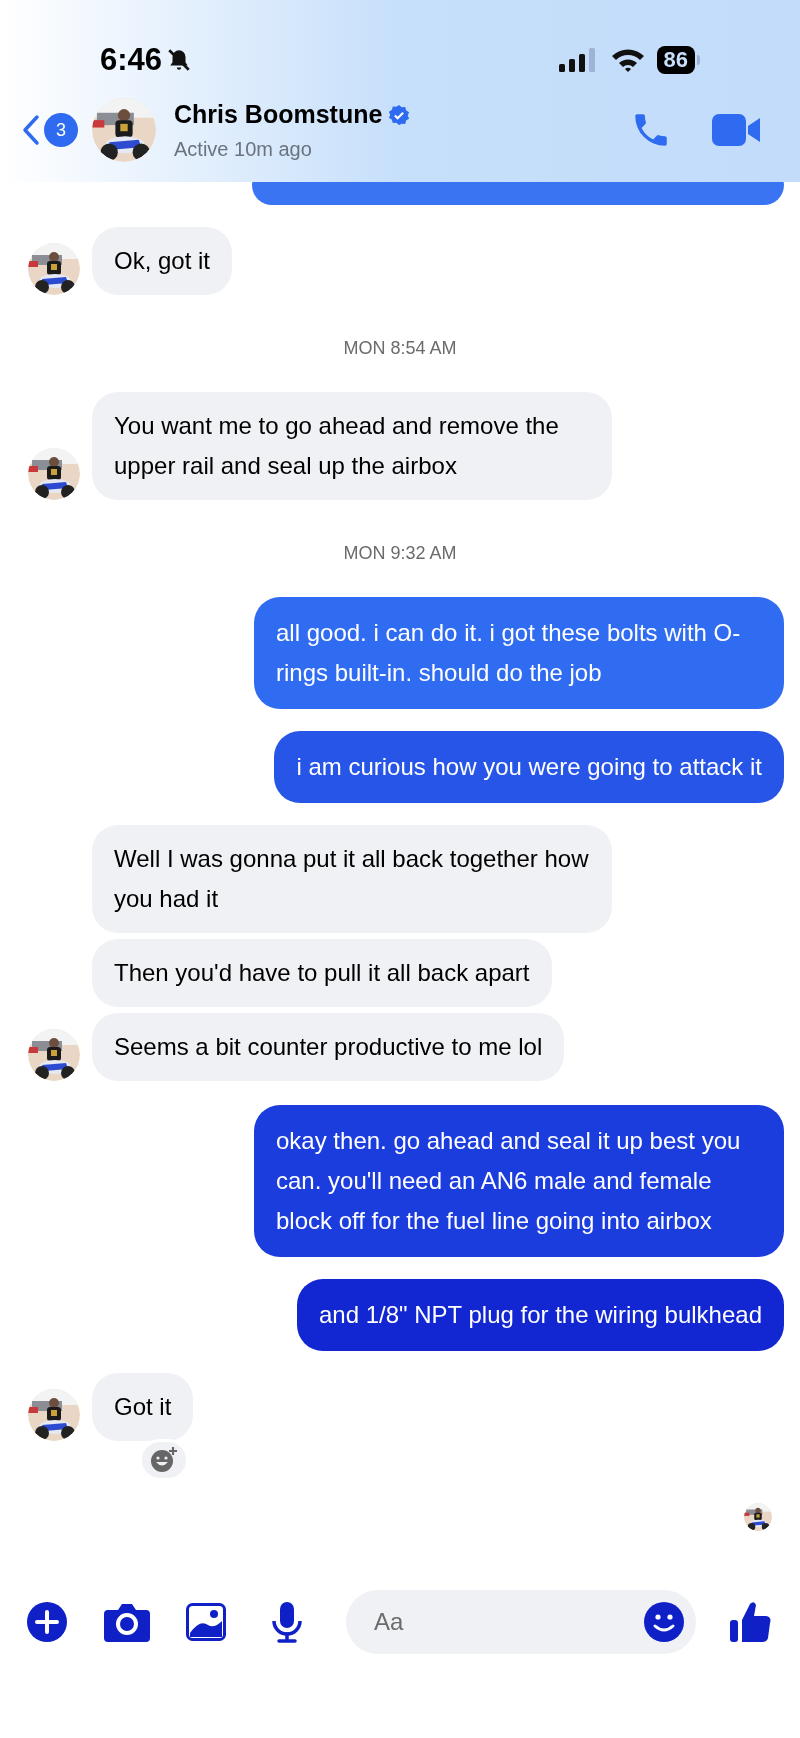  Describe the element at coordinates (278, 115) in the screenshot. I see `contact-name: Chris Boomstune` at that location.